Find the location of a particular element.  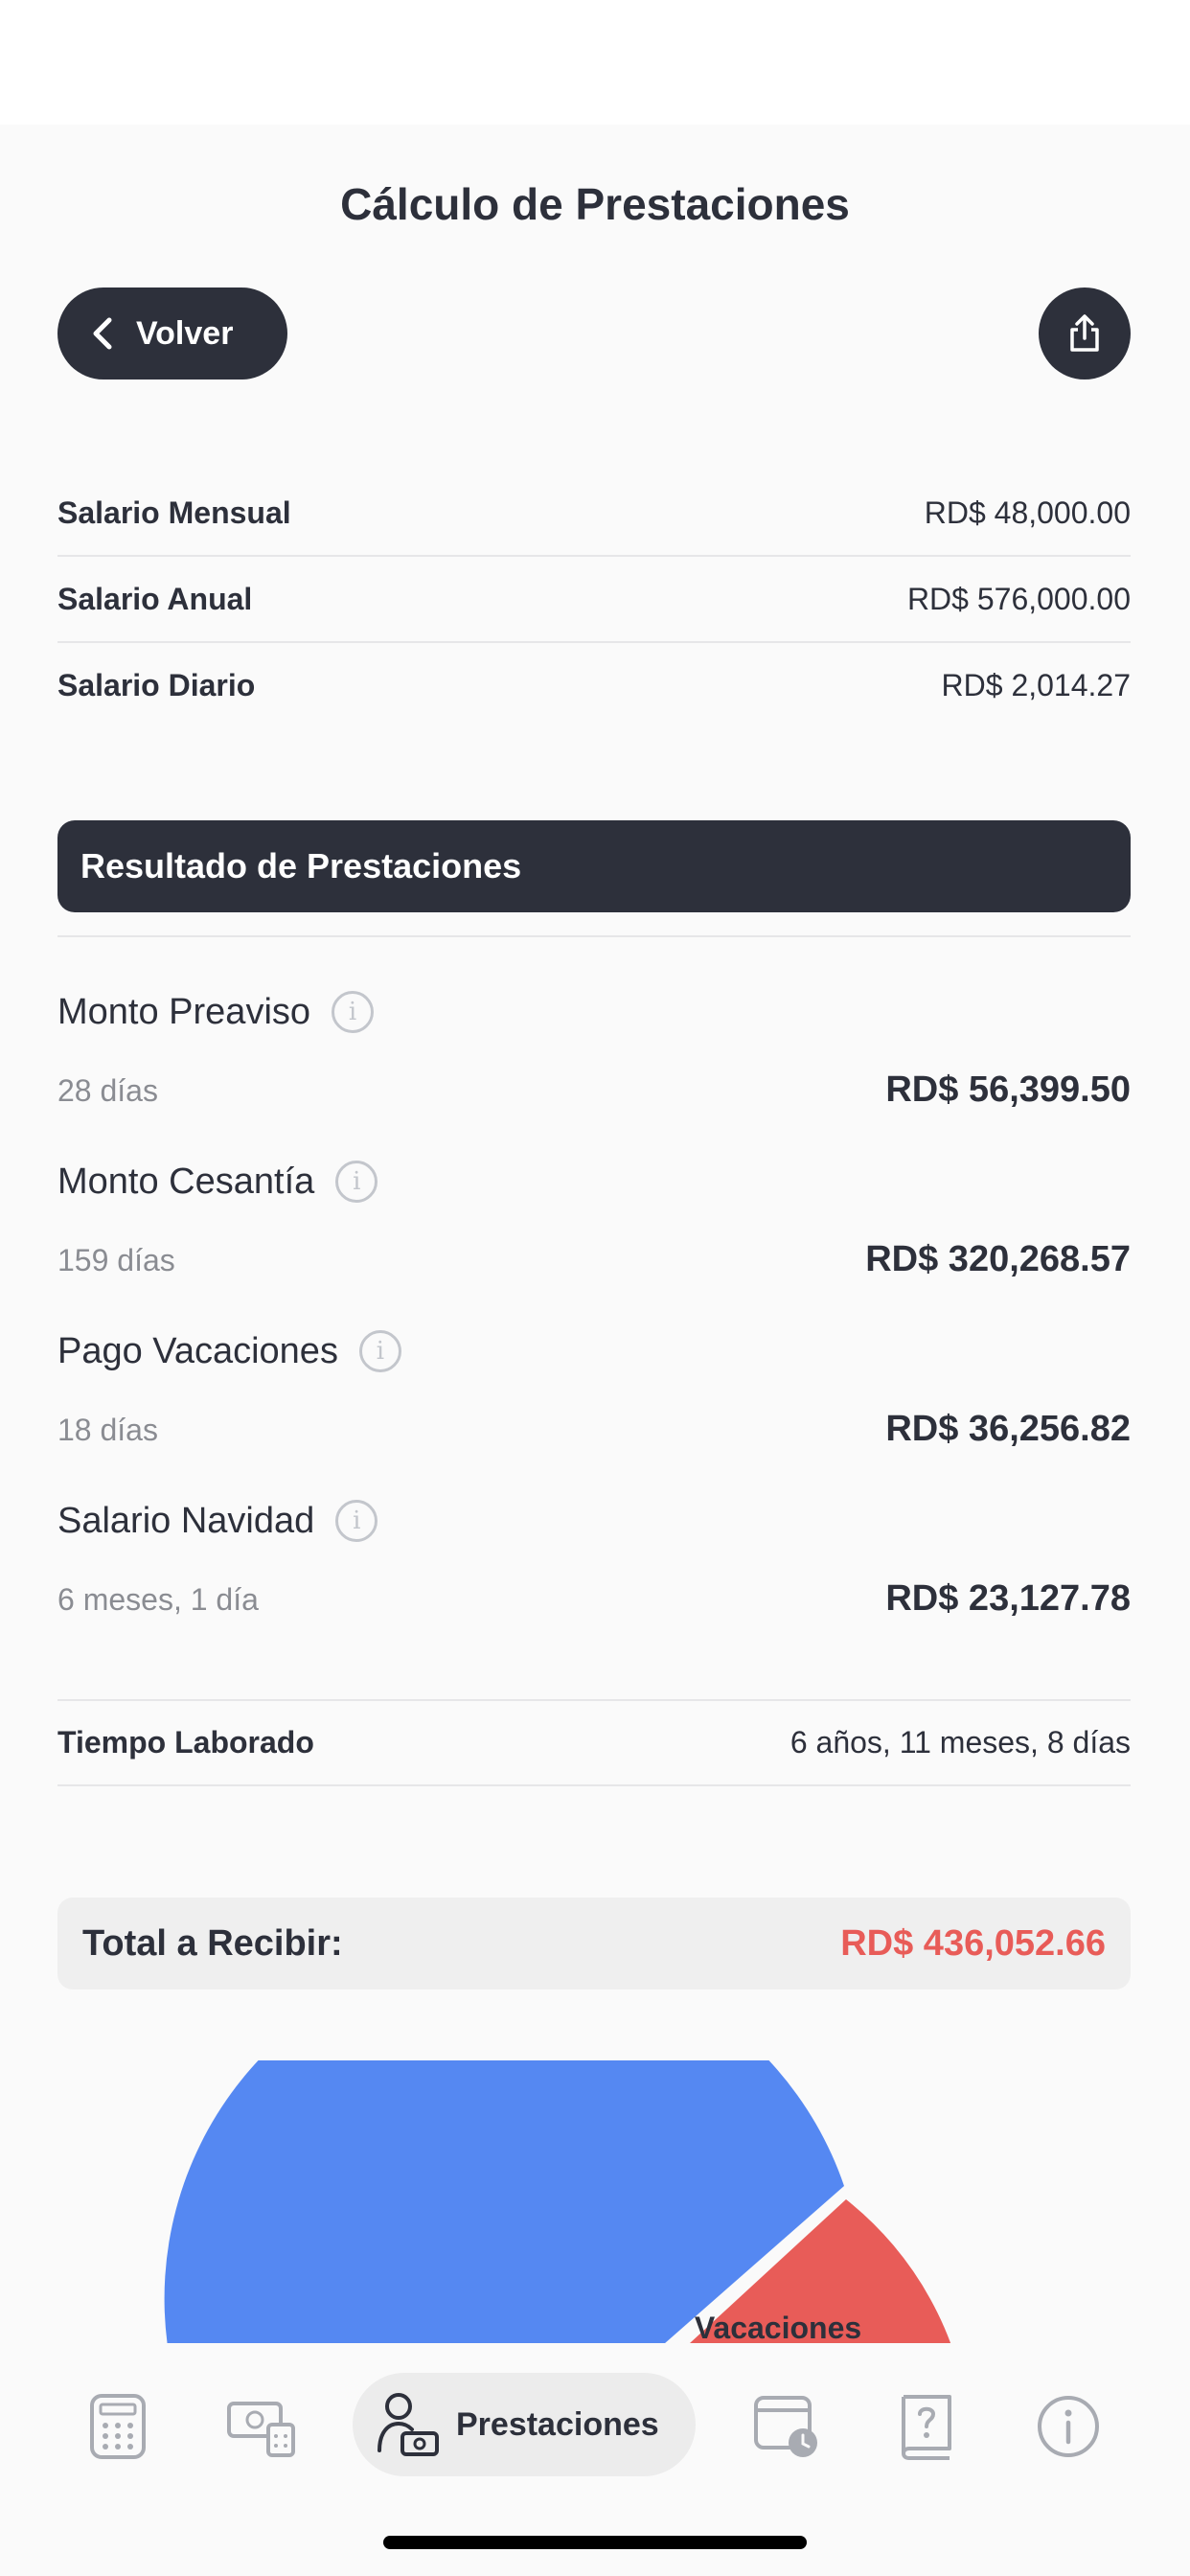

tiempo-laborado-row: Tiempo Laborado 6 años, 11 meses, 8 días is located at coordinates (594, 1742).